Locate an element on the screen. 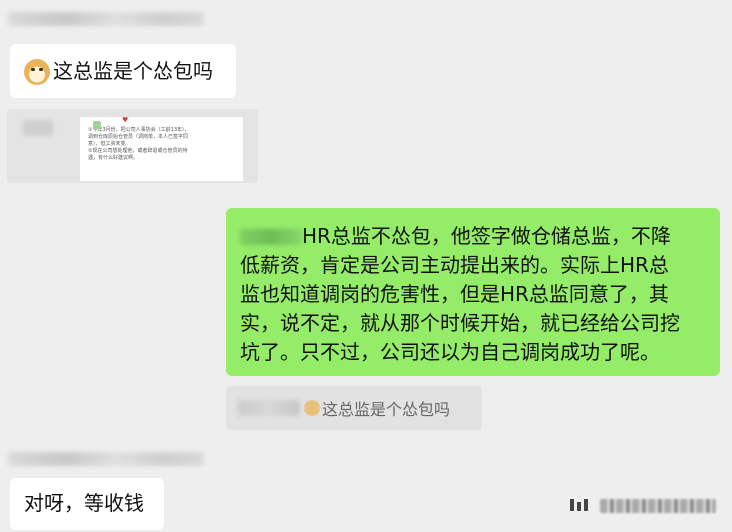  message-text-line: HR总监不怂包，他签字做仓储总监，不降 is located at coordinates (486, 236).